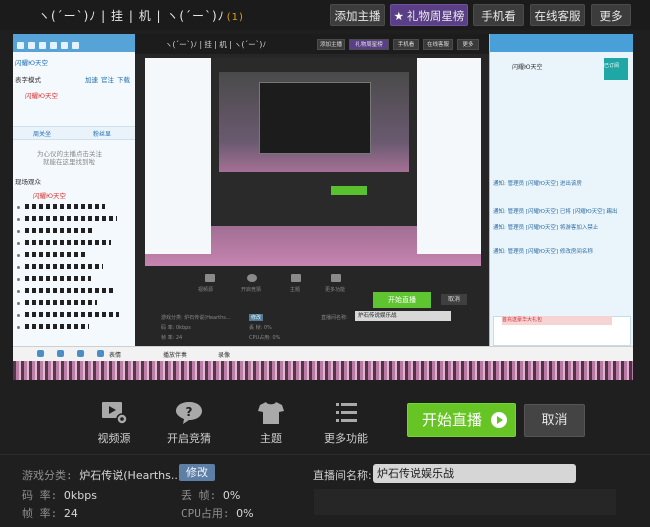 The image size is (650, 527). Describe the element at coordinates (114, 423) in the screenshot. I see `video-source-button: 视频源` at that location.